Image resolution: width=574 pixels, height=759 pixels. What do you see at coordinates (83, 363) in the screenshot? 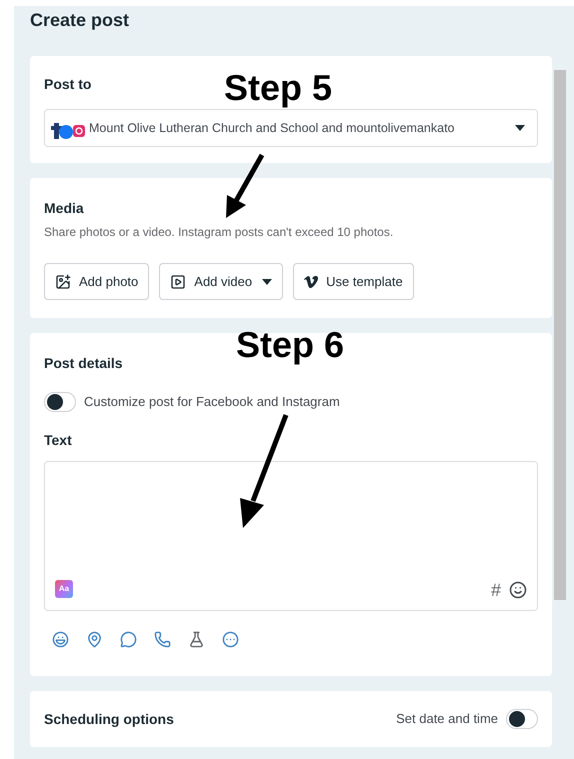
I see `section-heading: Post details` at bounding box center [83, 363].